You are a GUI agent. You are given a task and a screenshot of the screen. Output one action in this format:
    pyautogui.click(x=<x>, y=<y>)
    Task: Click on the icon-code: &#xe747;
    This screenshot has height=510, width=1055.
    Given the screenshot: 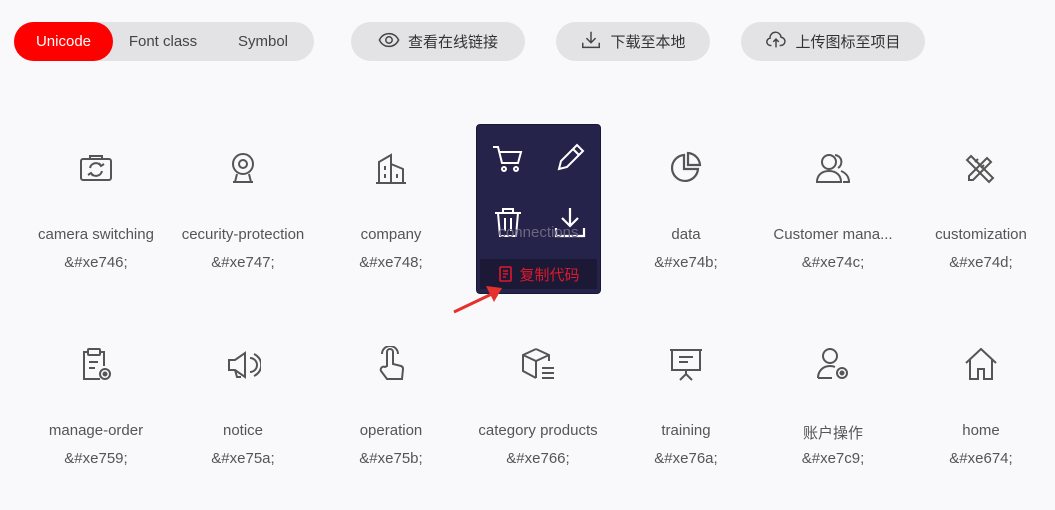 What is the action you would take?
    pyautogui.click(x=243, y=262)
    